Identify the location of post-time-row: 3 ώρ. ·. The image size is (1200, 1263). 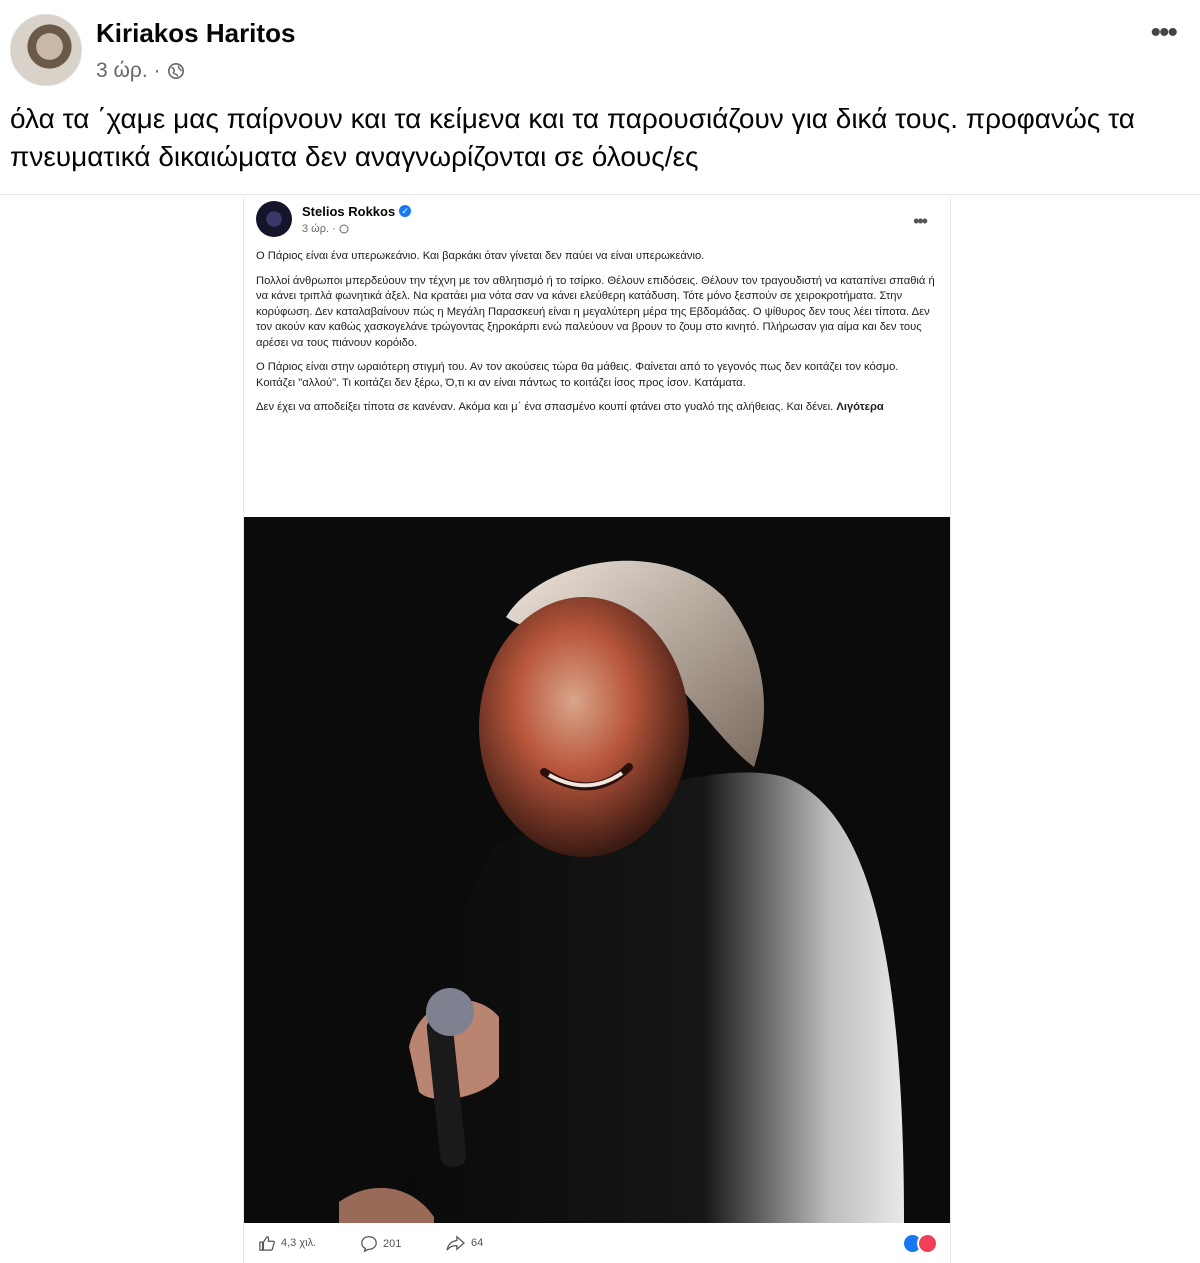
(195, 71).